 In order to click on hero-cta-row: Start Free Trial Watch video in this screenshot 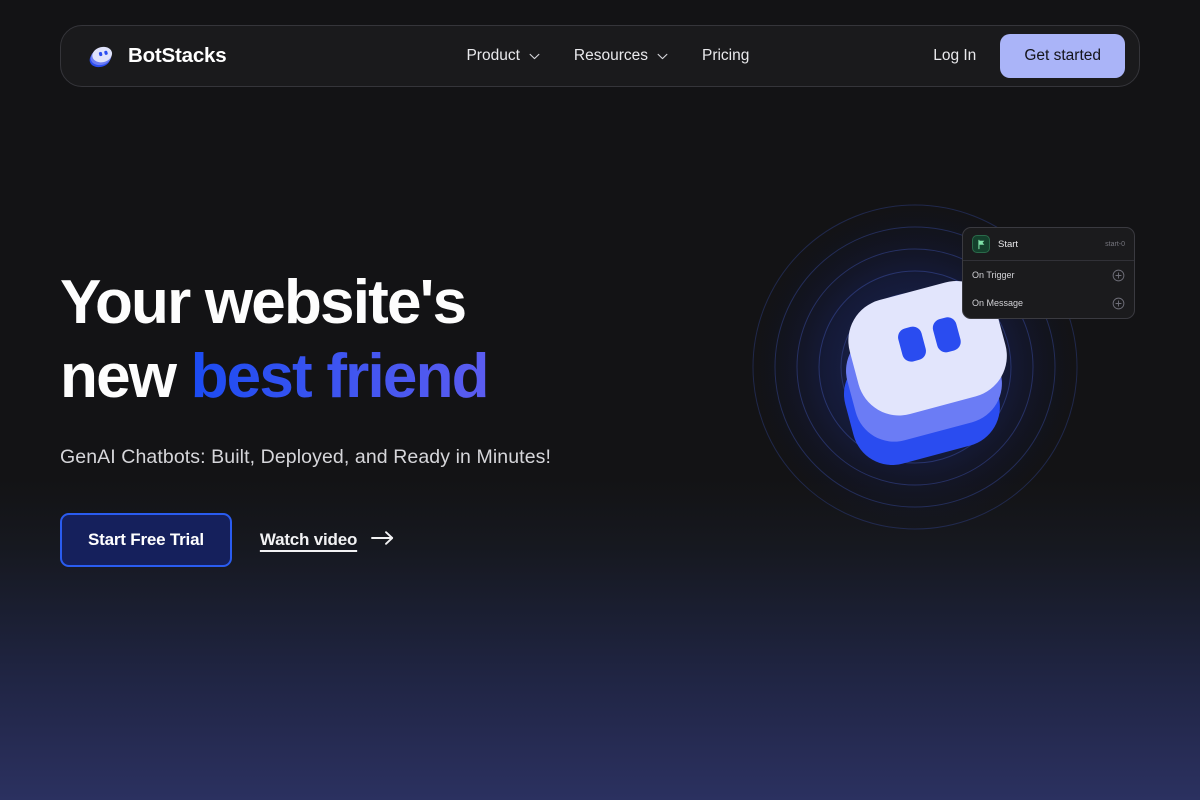, I will do `click(370, 540)`.